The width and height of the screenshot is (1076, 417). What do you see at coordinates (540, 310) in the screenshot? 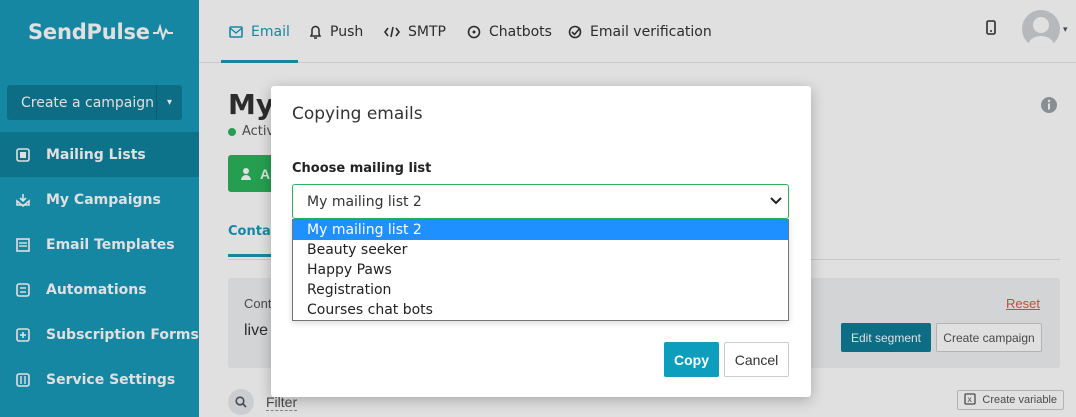
I see `dropdown-option: Courses chat bots` at bounding box center [540, 310].